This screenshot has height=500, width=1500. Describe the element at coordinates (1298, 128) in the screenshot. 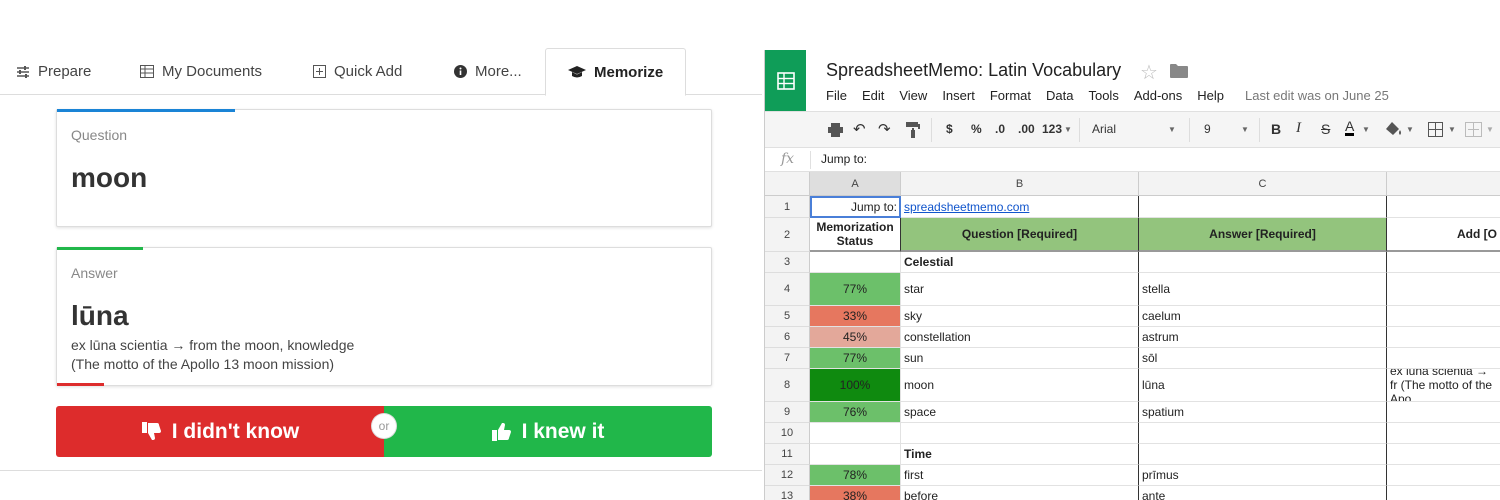

I see `italic-icon: I` at that location.